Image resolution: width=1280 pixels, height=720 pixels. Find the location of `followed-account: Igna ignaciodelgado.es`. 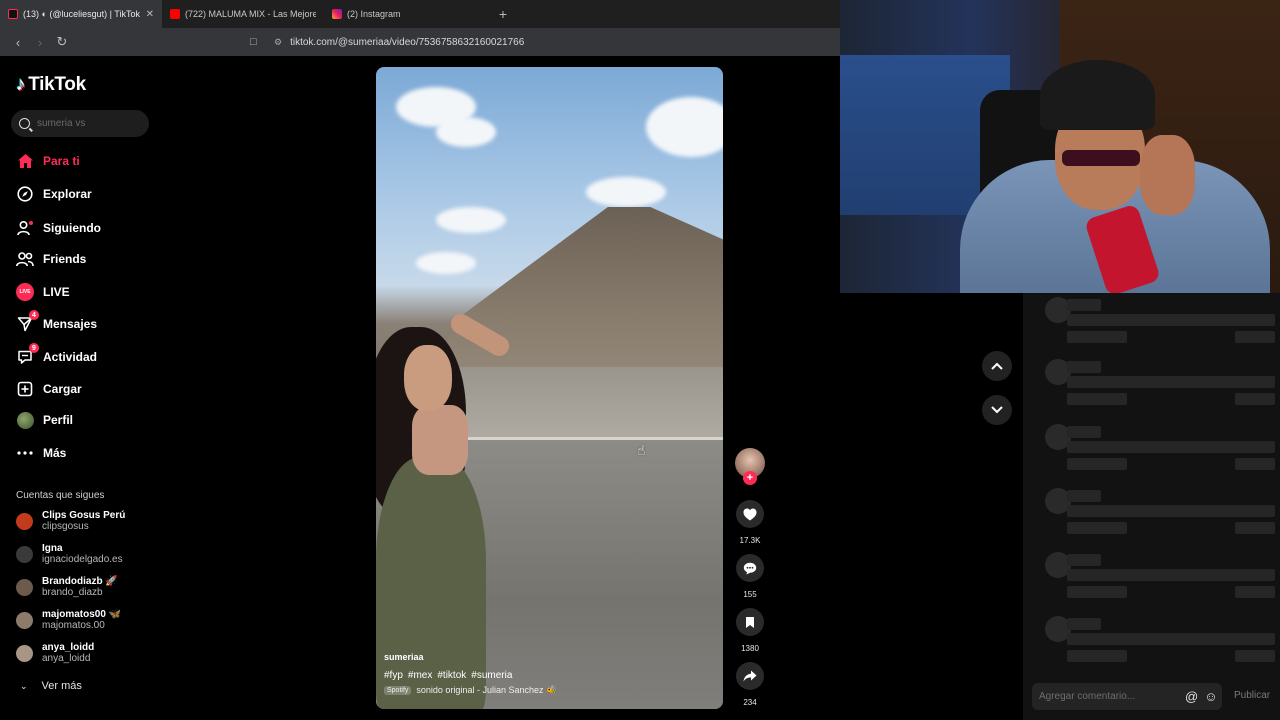

followed-account: Igna ignaciodelgado.es is located at coordinates (69, 554).